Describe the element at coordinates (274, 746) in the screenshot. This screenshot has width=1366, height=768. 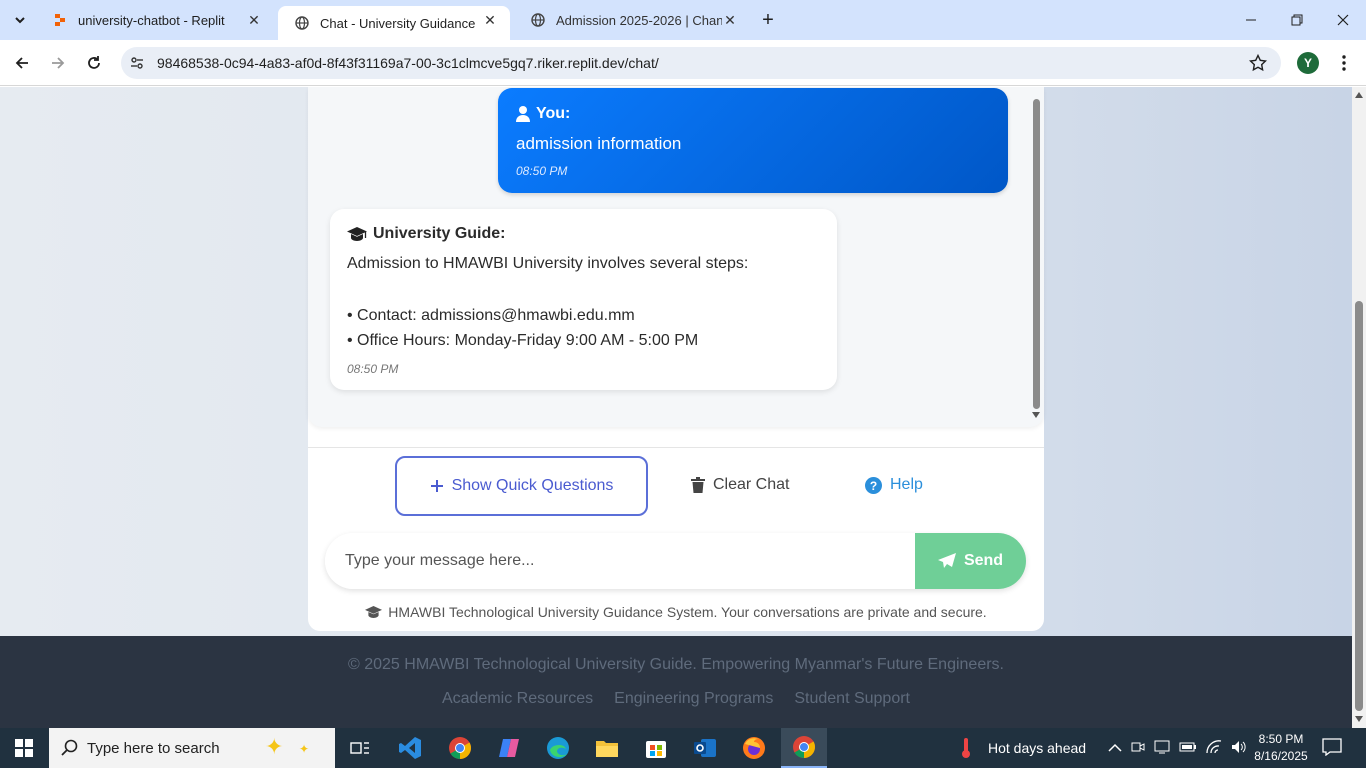
I see `copilot-sparkle-icon: ✦` at that location.